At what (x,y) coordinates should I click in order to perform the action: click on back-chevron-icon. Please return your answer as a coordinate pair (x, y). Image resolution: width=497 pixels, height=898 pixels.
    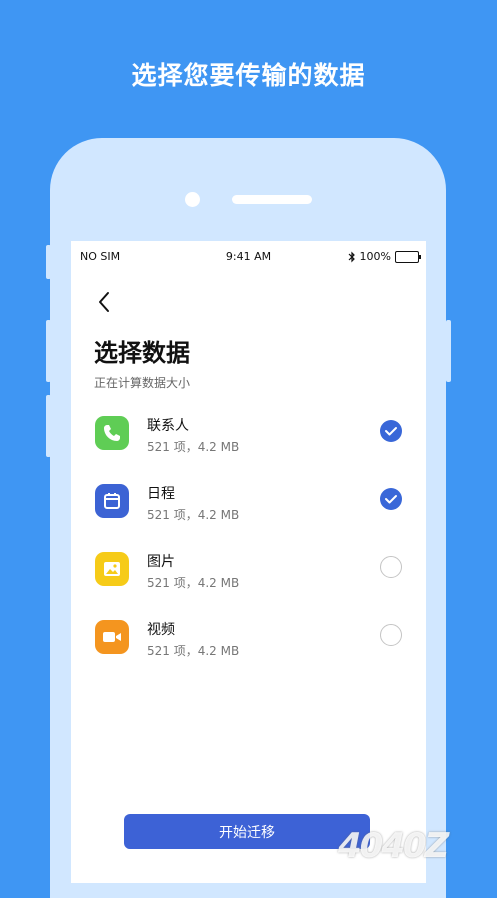
    Looking at the image, I should click on (105, 302).